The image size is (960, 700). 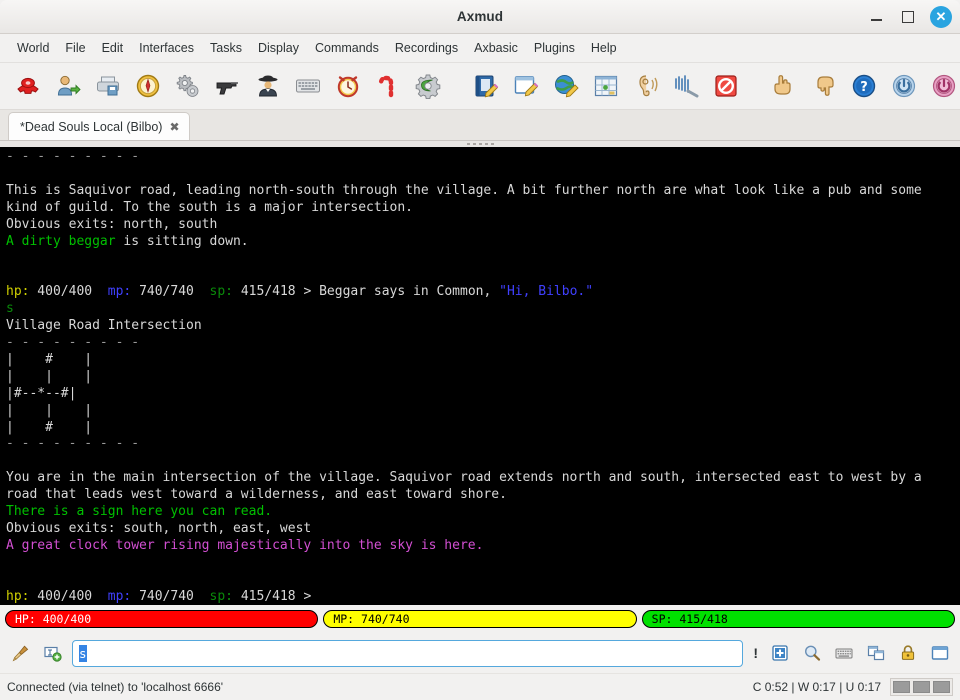 I want to click on terminal-text: 415/418 > Beggar says in Common,, so click(x=366, y=292).